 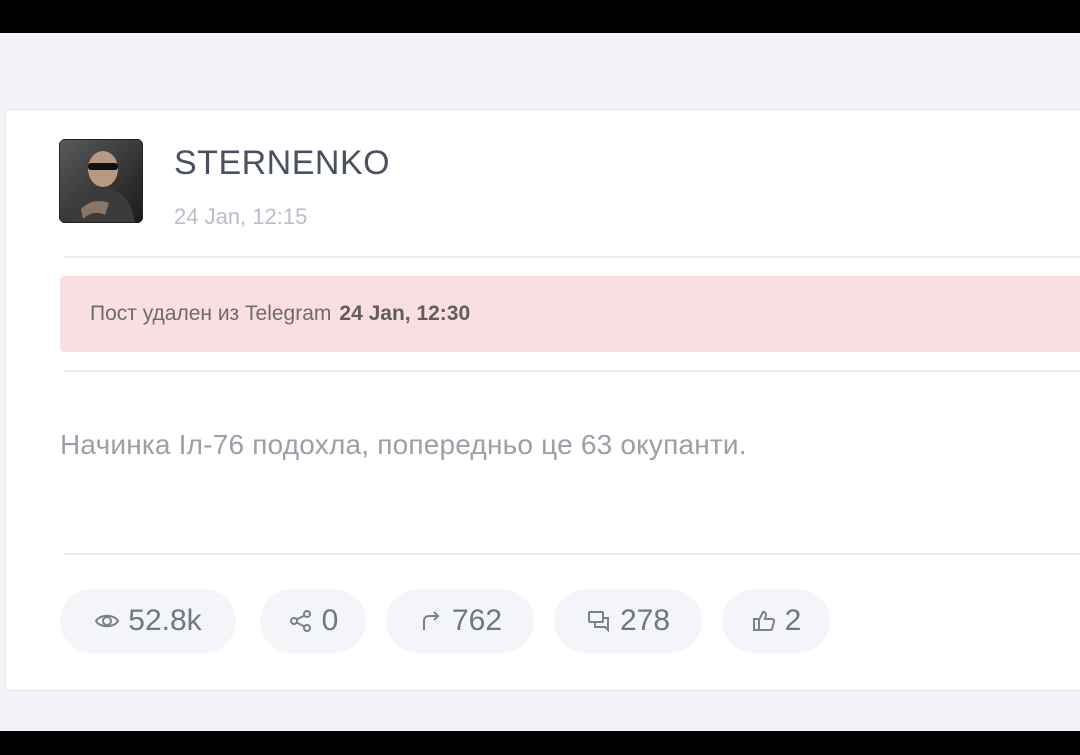 I want to click on likes-count: 2, so click(x=793, y=620).